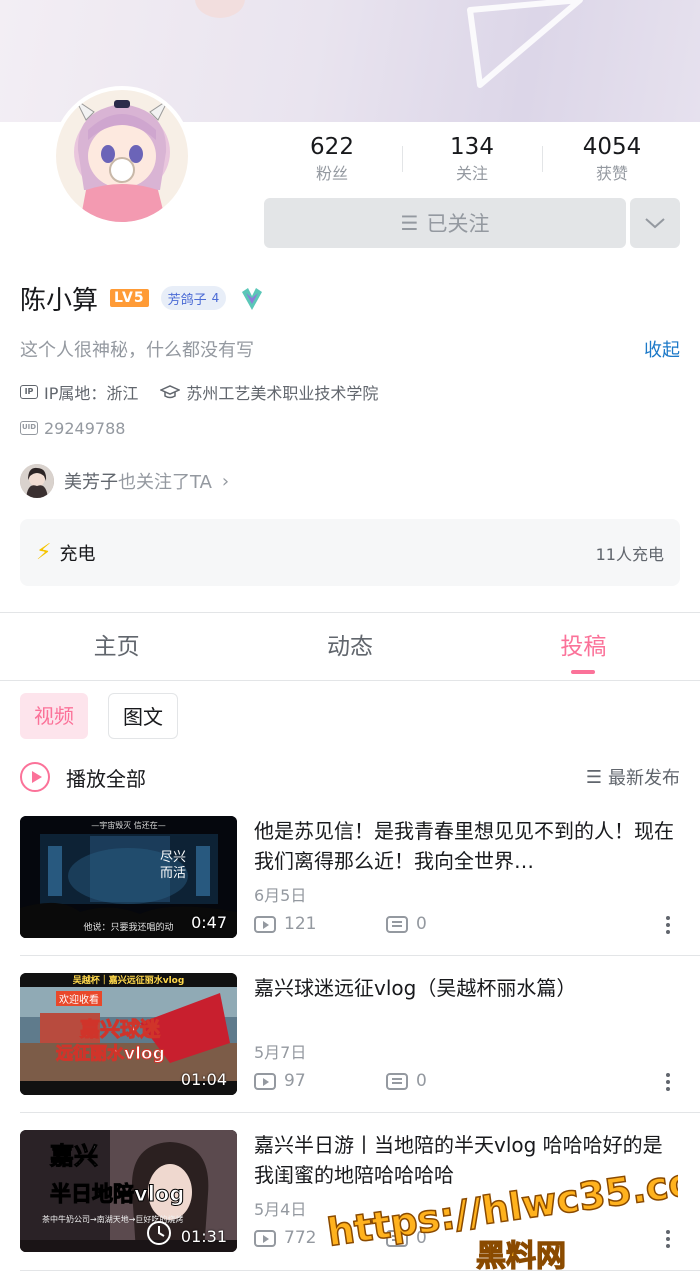  What do you see at coordinates (644, 778) in the screenshot?
I see `sort-label: 最新发布` at bounding box center [644, 778].